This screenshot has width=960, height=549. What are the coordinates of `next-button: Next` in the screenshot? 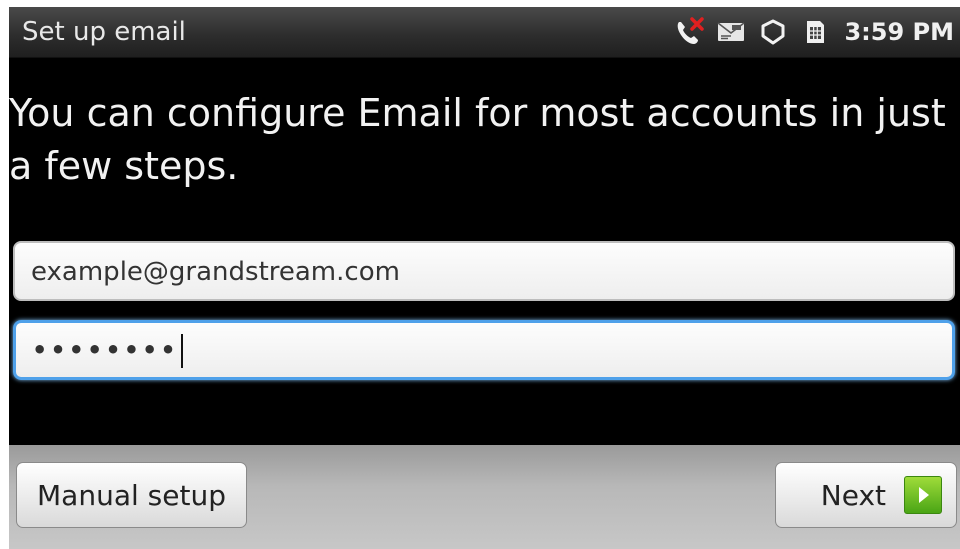 It's located at (866, 495).